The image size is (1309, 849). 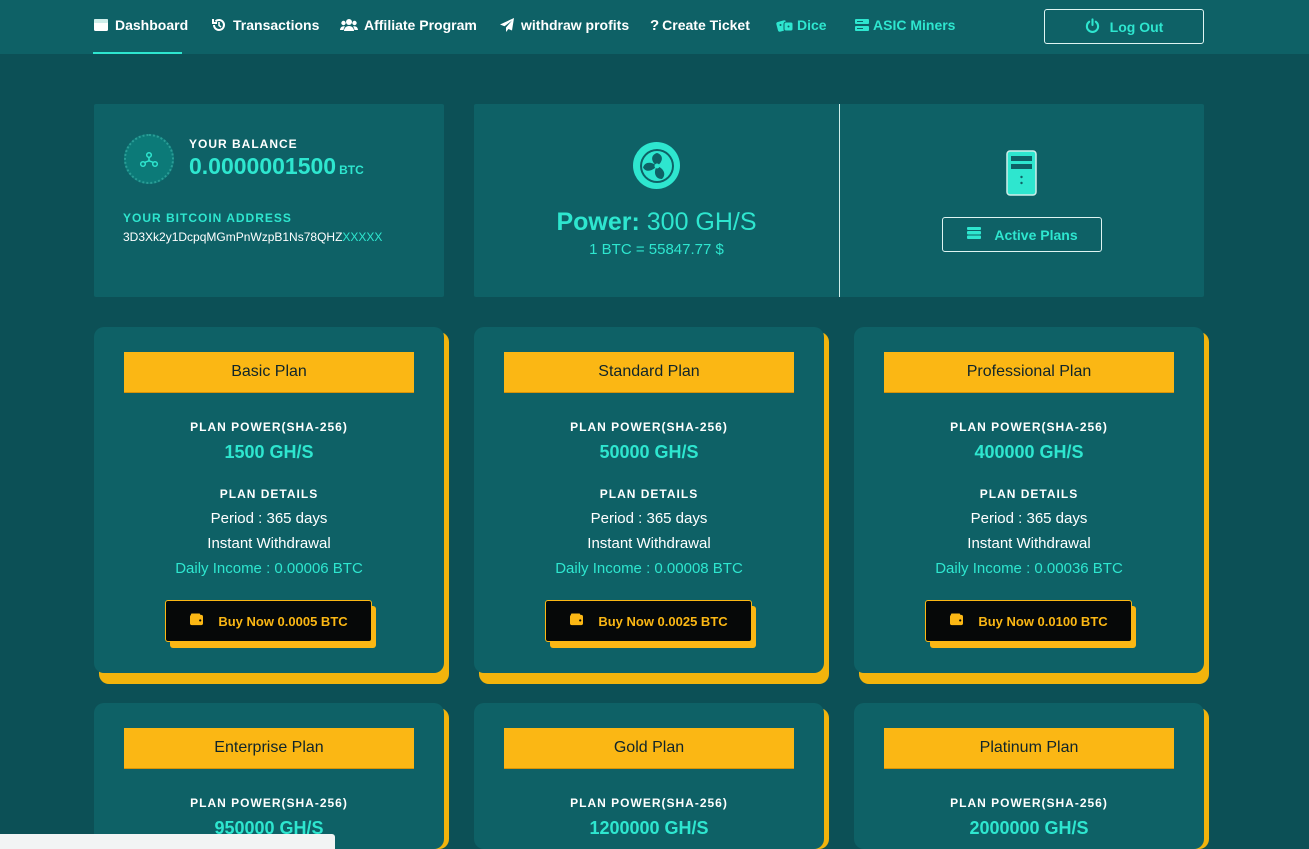 I want to click on balance-amount: 0.0000001500, so click(x=263, y=166).